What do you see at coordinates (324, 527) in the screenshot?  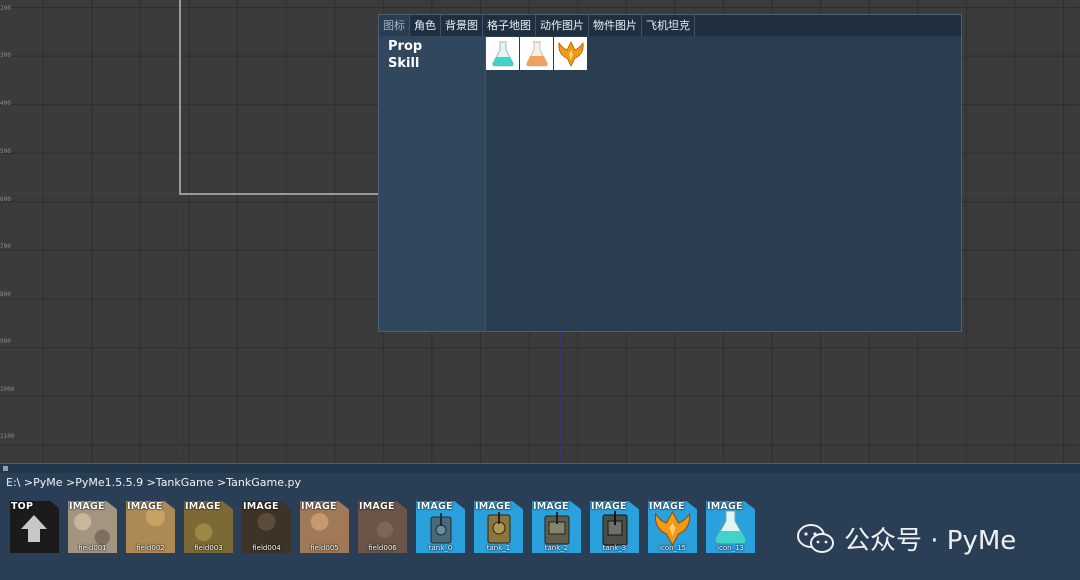 I see `file-tile-image: IMAGE field005` at bounding box center [324, 527].